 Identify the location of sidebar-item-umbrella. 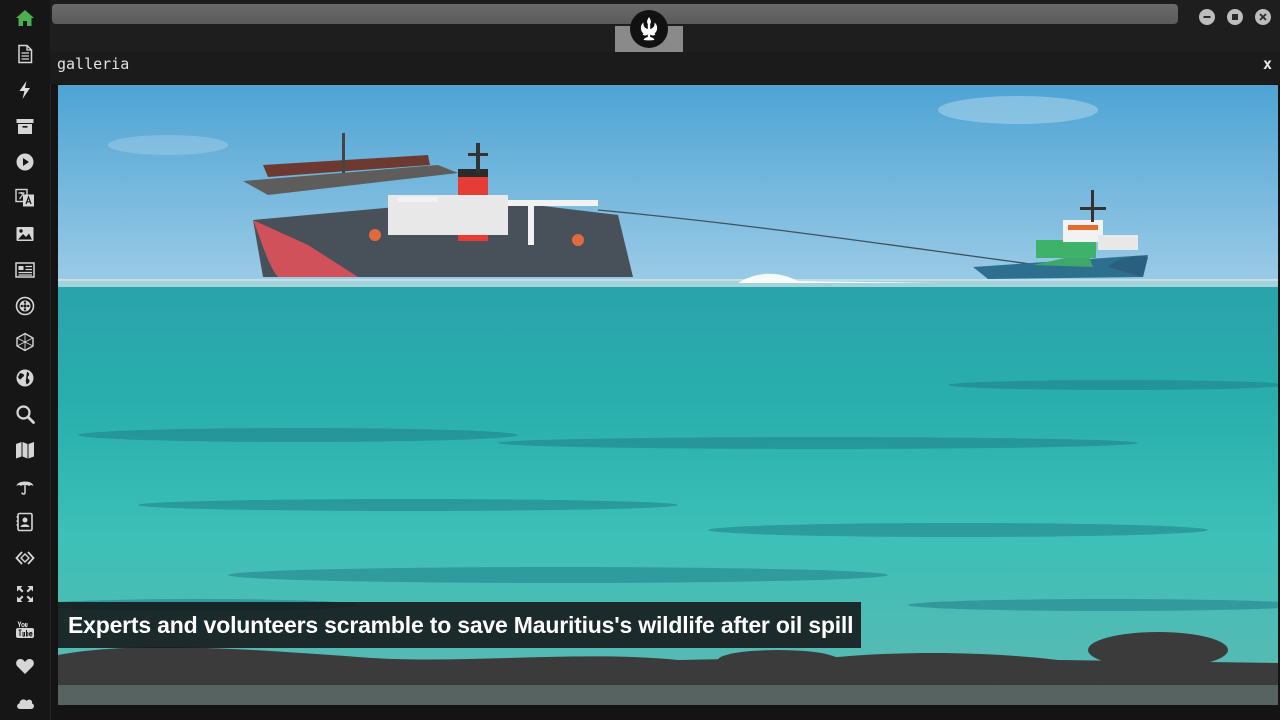
(25, 486).